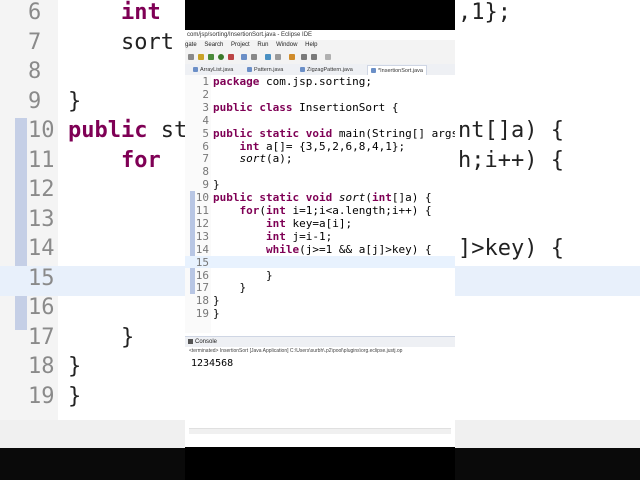 The image size is (640, 480). What do you see at coordinates (320, 184) in the screenshot?
I see `code-line: 9}` at bounding box center [320, 184].